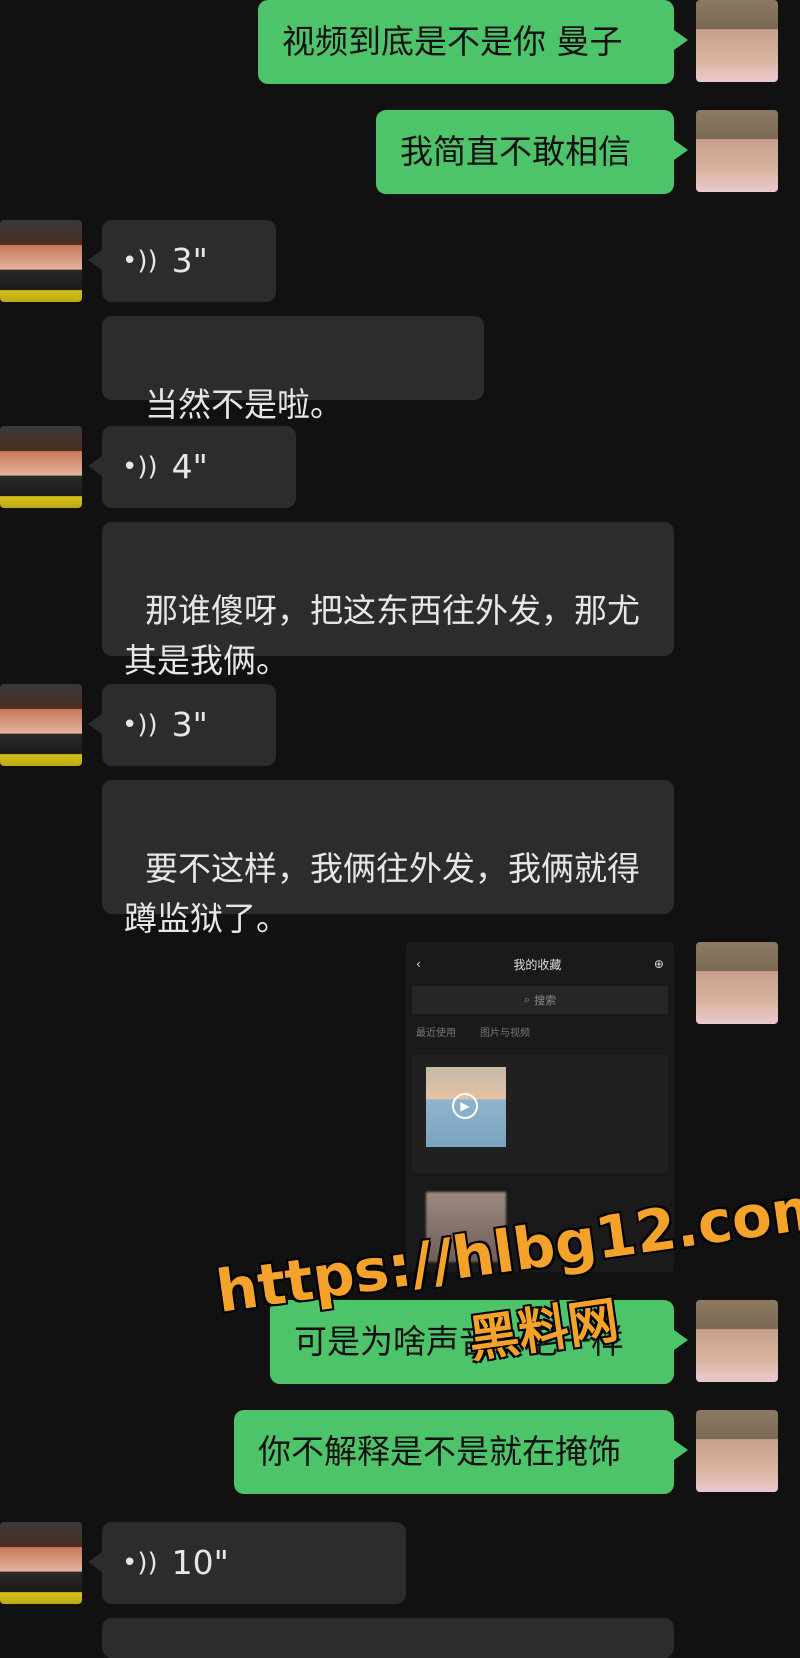 The image size is (800, 1658). I want to click on add-icon: ⊕, so click(658, 964).